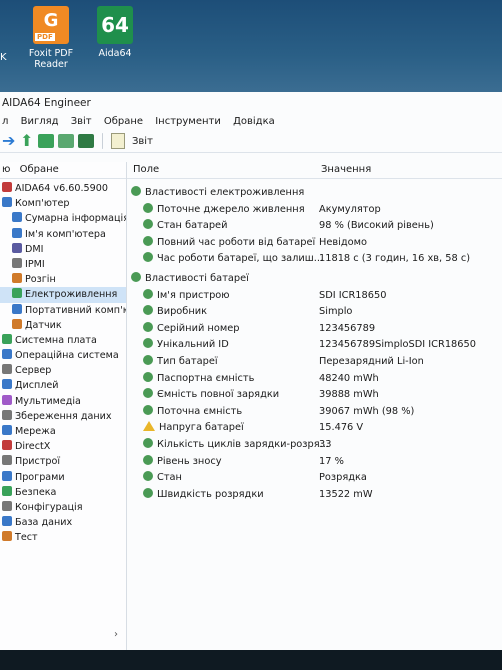 This screenshot has width=502, height=670. Describe the element at coordinates (9, 141) in the screenshot. I see `forward-arrow-icon: ➔` at that location.